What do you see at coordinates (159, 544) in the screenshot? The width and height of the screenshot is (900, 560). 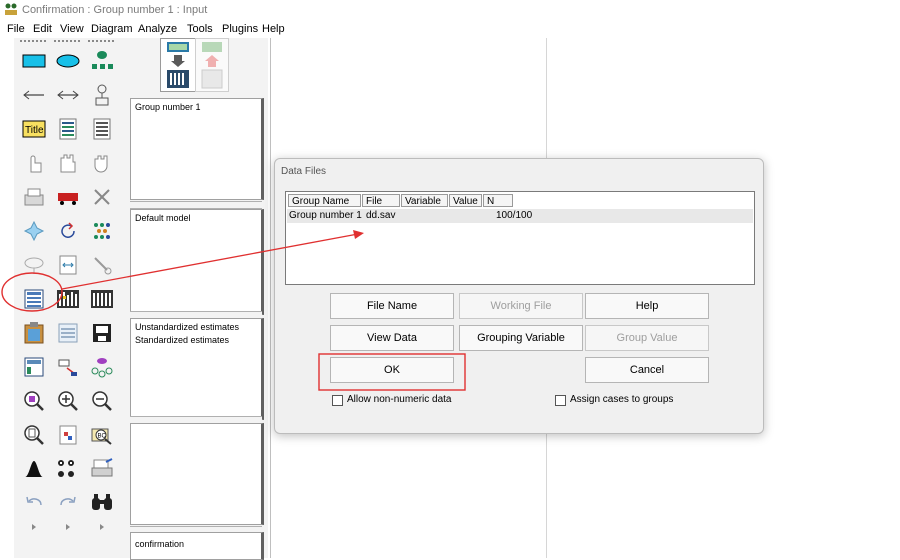 I see `file-name-item: confirmation` at bounding box center [159, 544].